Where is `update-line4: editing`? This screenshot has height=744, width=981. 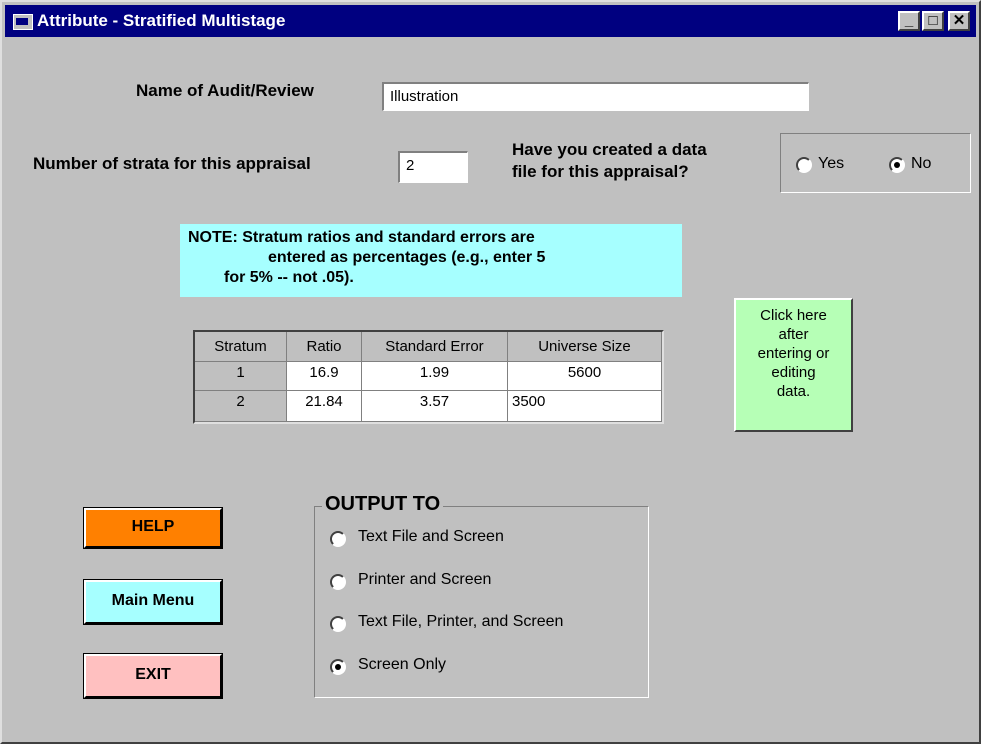 update-line4: editing is located at coordinates (793, 372).